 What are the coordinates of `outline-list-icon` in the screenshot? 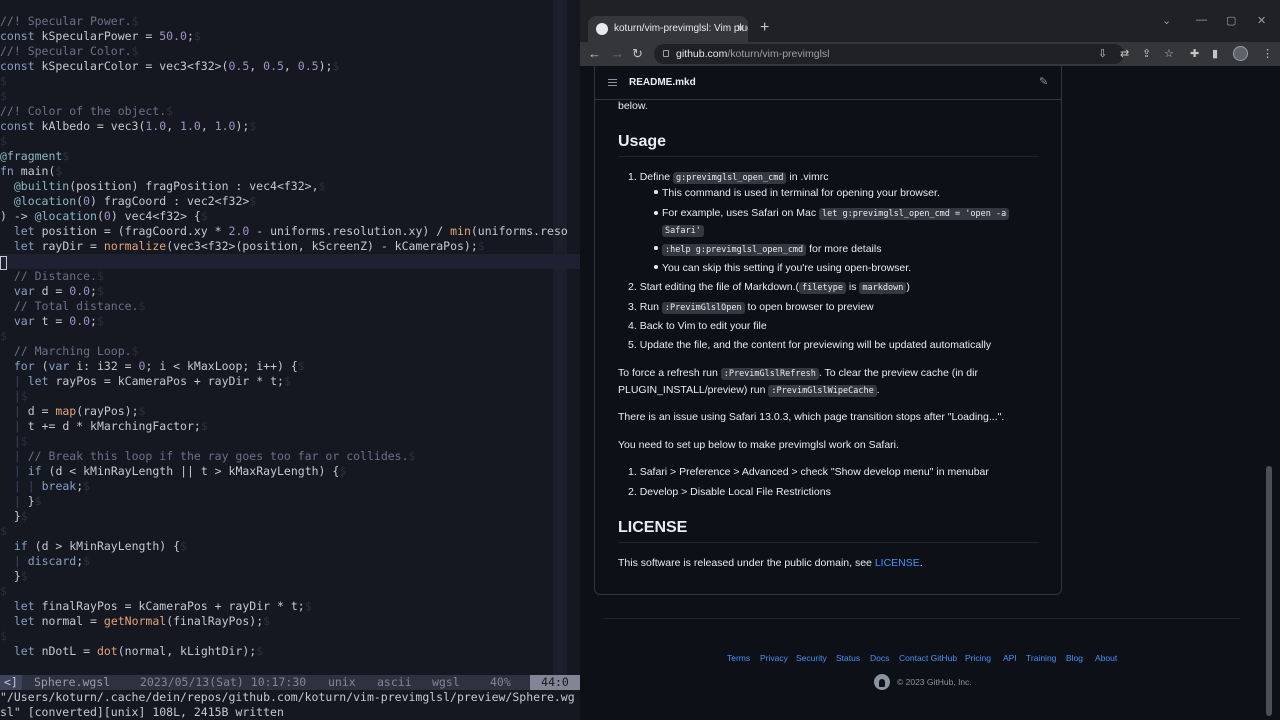 It's located at (612, 82).